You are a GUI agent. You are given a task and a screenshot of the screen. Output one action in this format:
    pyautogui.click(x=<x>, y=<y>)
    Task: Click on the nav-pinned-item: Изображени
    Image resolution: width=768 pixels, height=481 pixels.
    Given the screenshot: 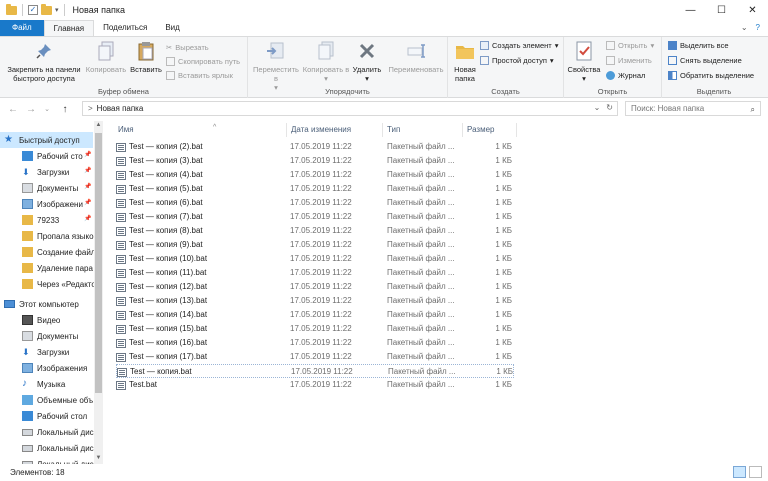 What is the action you would take?
    pyautogui.click(x=52, y=204)
    